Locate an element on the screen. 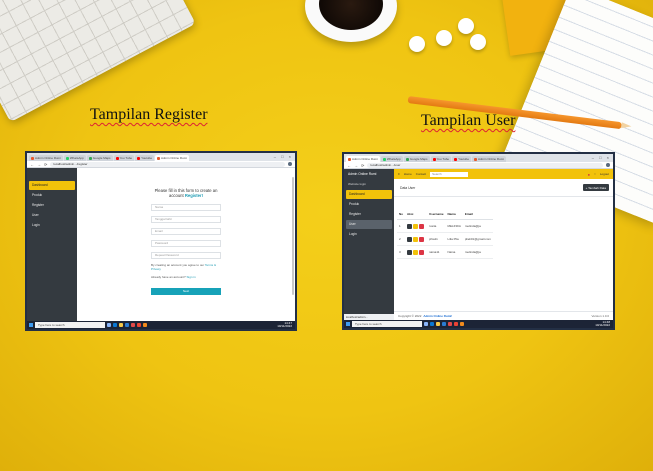 This screenshot has width=653, height=471. topbar: ≡ Home Contact Search ● ○ Logout is located at coordinates (503, 174).